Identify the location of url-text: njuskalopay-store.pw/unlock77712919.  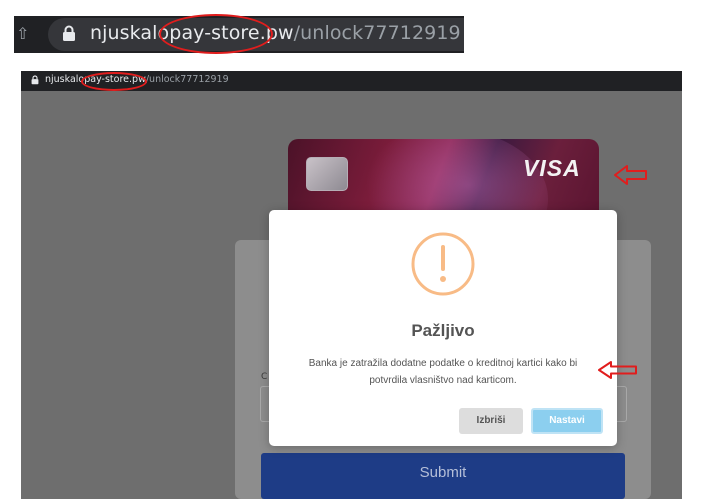
(275, 33).